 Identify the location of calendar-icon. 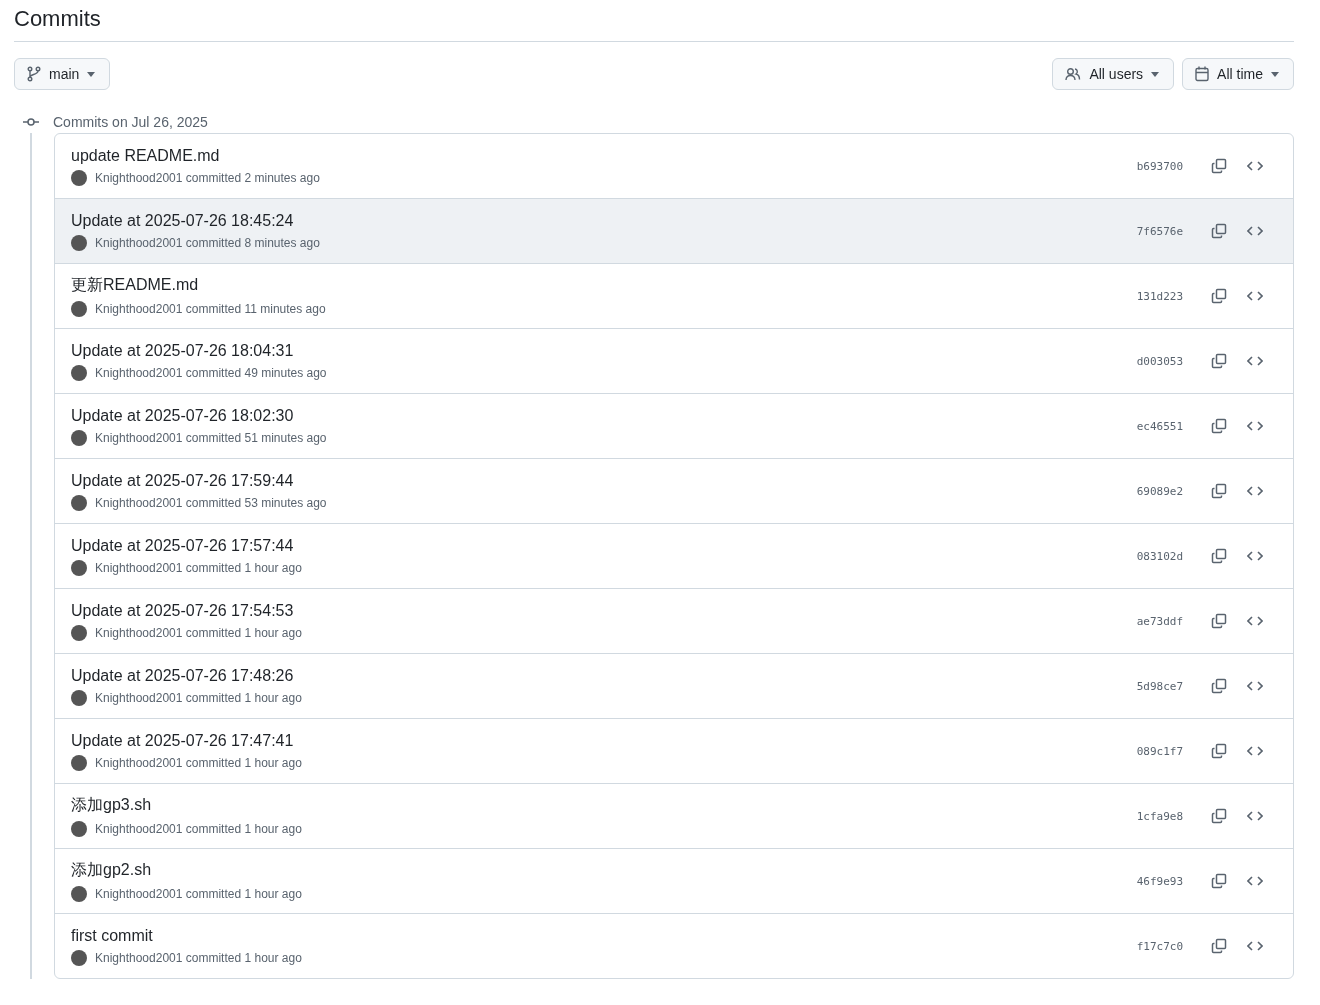
(1202, 74).